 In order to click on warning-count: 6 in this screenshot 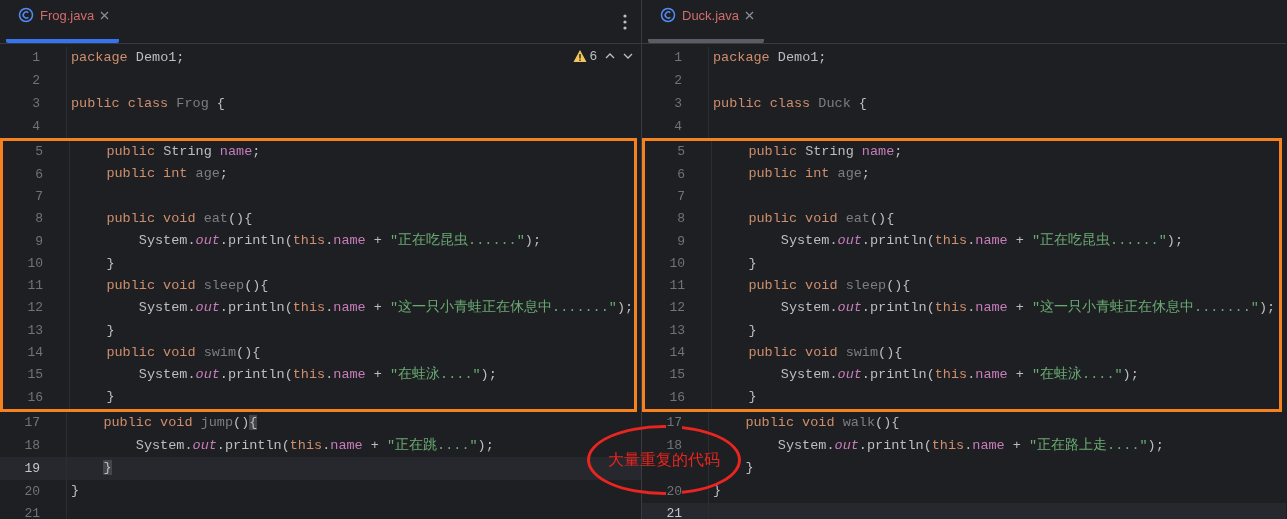, I will do `click(584, 55)`.